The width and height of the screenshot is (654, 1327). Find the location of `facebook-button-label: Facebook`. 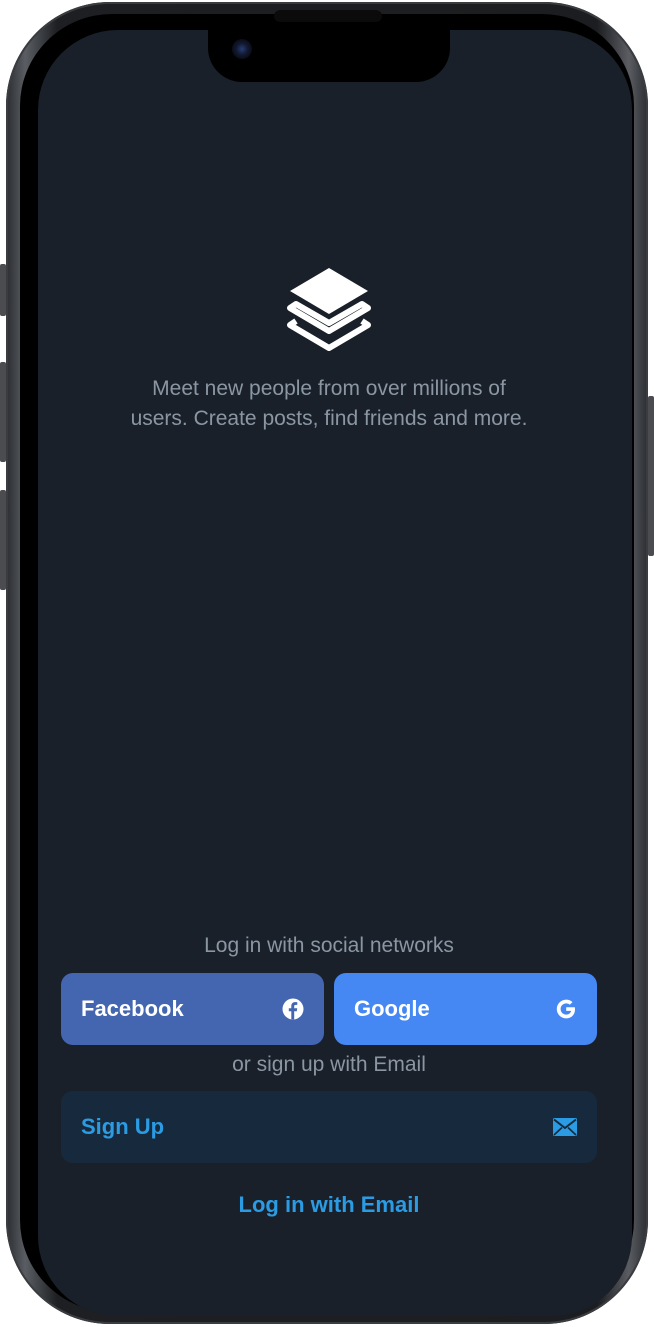

facebook-button-label: Facebook is located at coordinates (132, 1008).